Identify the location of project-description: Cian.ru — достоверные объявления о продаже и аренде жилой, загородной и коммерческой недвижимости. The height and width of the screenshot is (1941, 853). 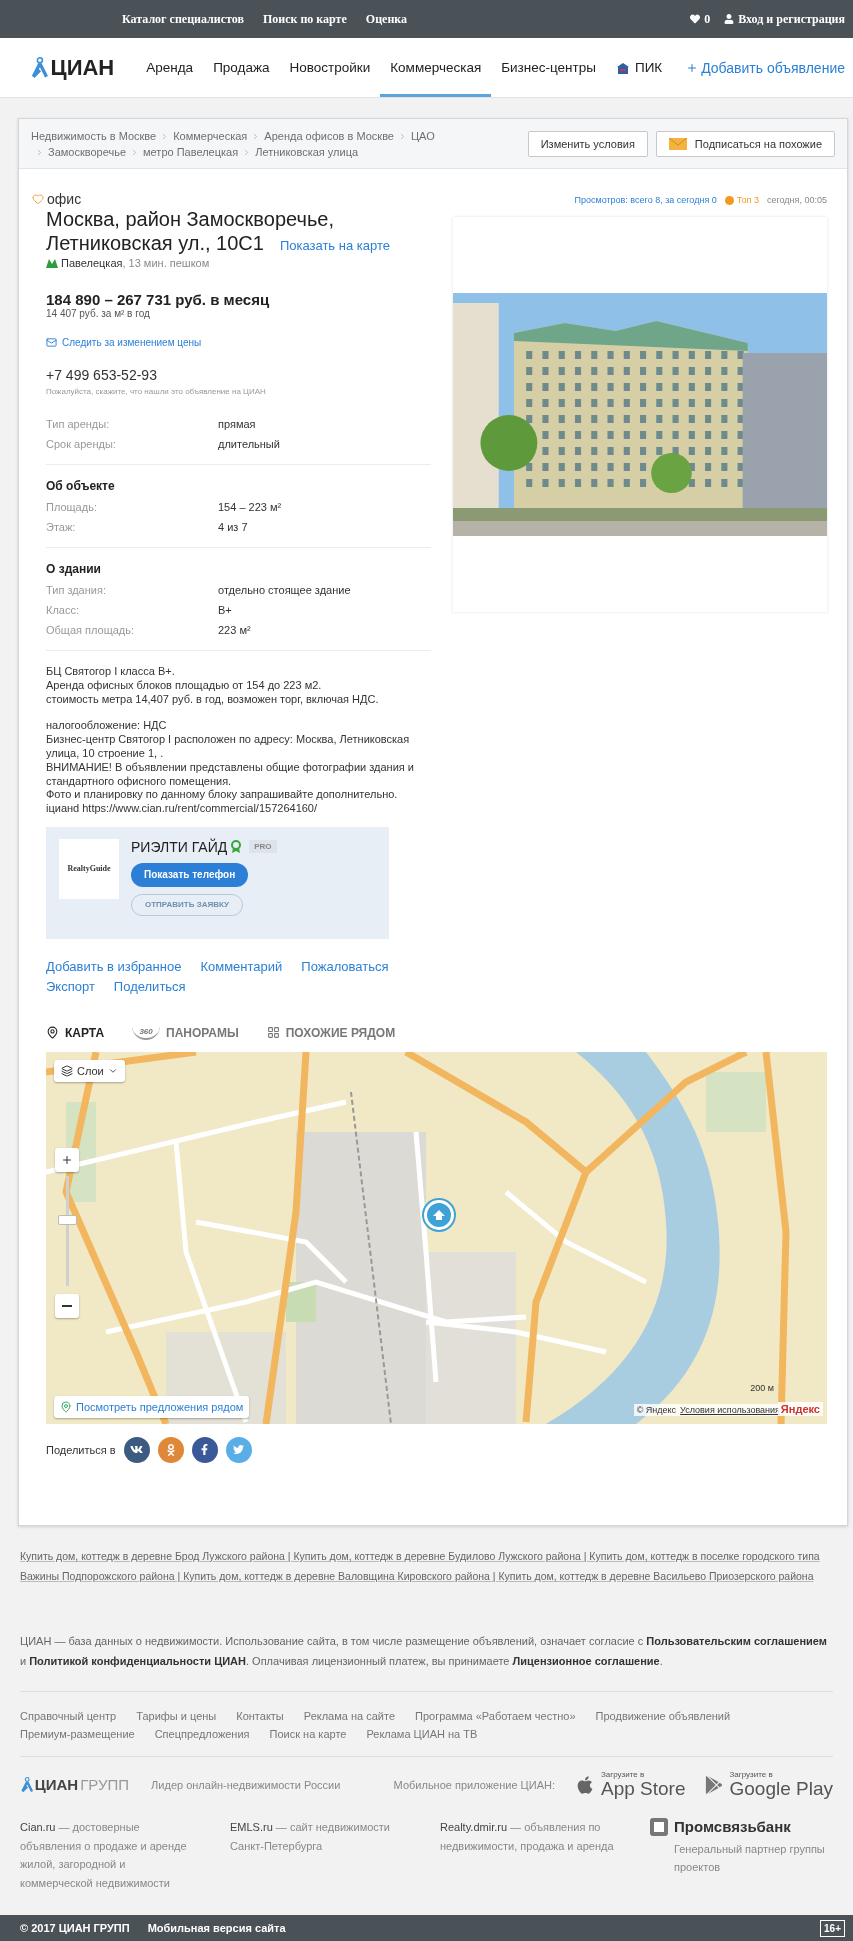
(104, 1855).